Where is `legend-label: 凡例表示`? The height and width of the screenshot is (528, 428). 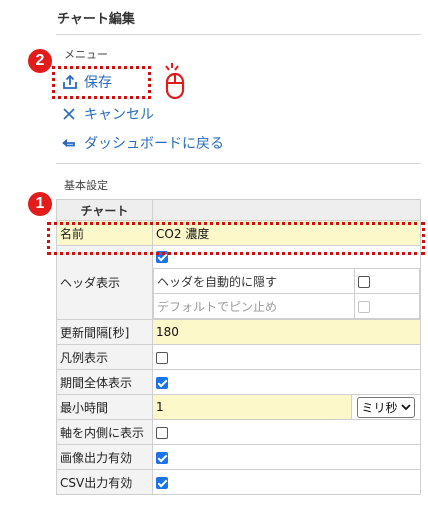
legend-label: 凡例表示 is located at coordinates (104, 357).